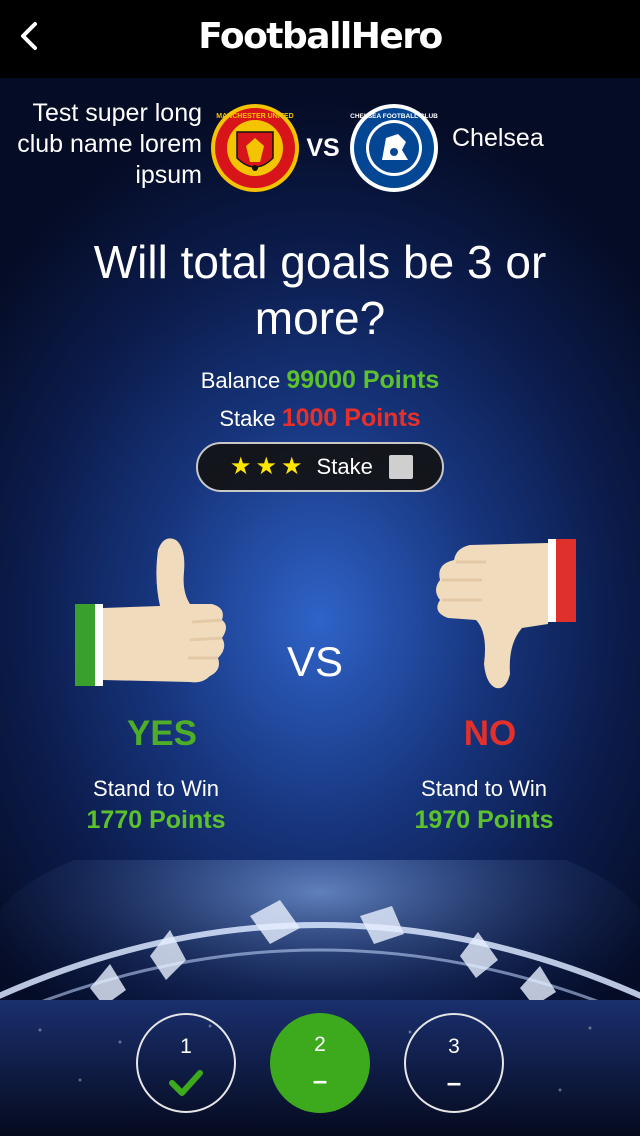  I want to click on step-number: 3, so click(454, 1046).